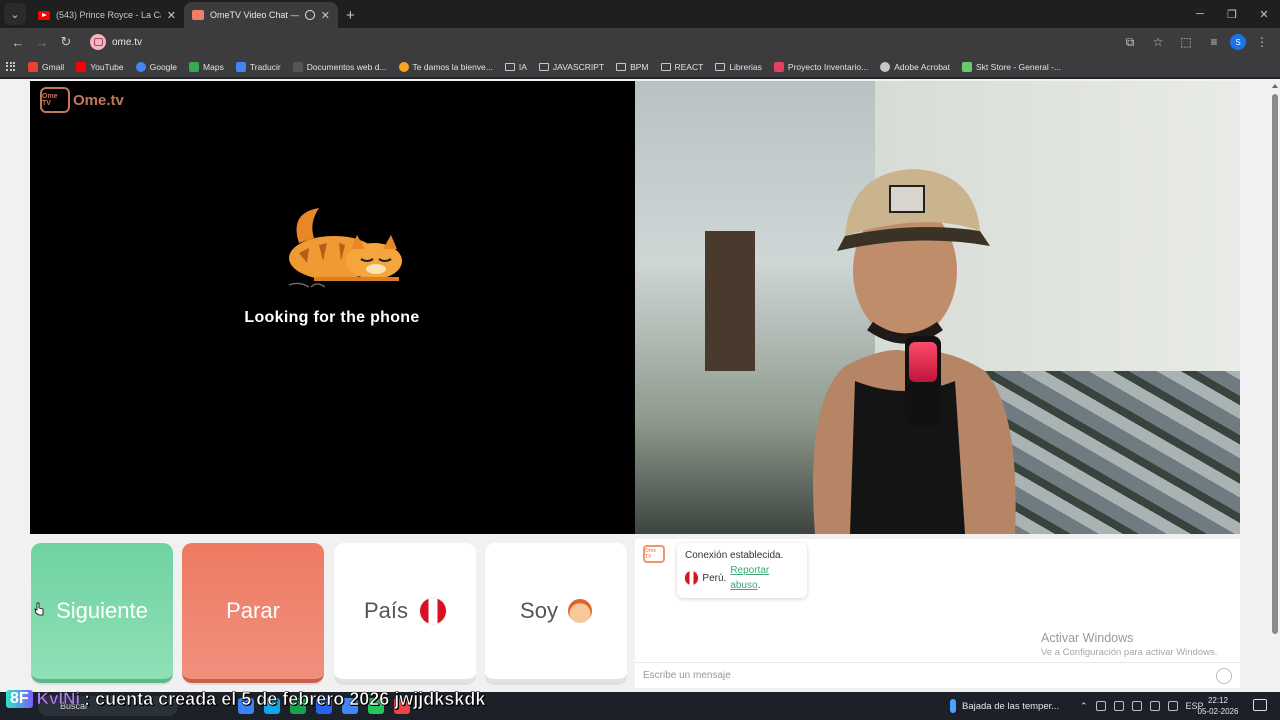 Image resolution: width=1280 pixels, height=720 pixels. What do you see at coordinates (1087, 638) in the screenshot?
I see `watermark-title: Activar Windows` at bounding box center [1087, 638].